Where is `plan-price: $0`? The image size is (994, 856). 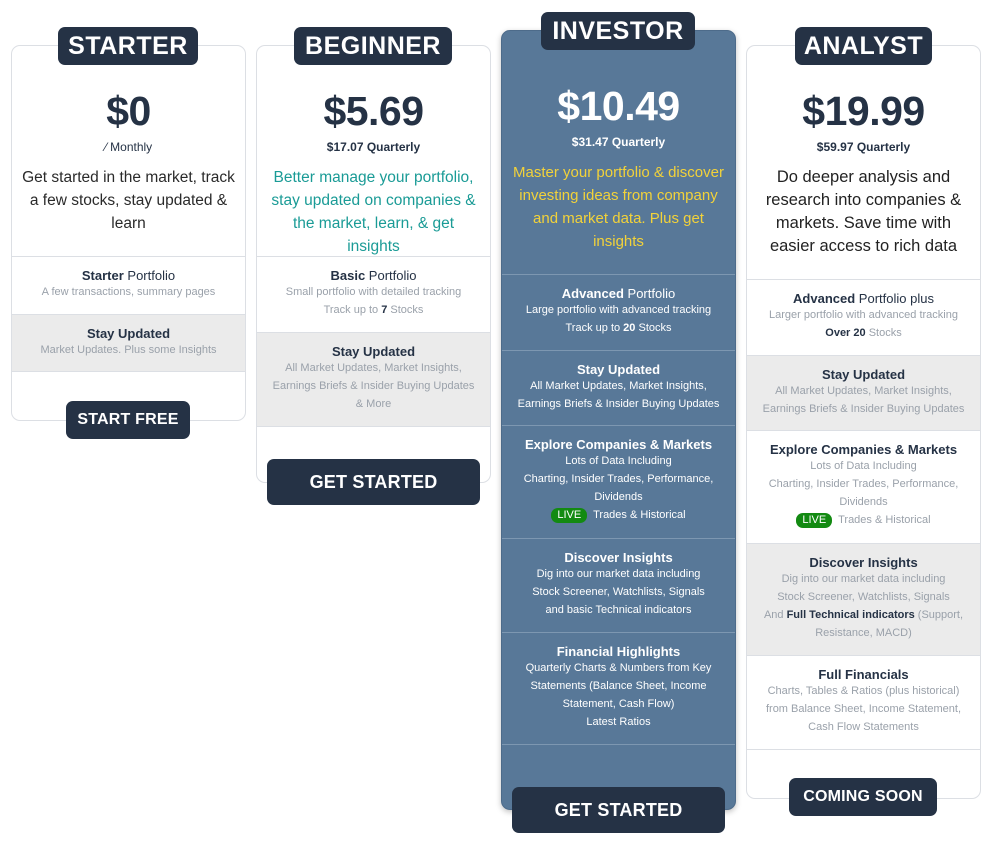 plan-price: $0 is located at coordinates (128, 111).